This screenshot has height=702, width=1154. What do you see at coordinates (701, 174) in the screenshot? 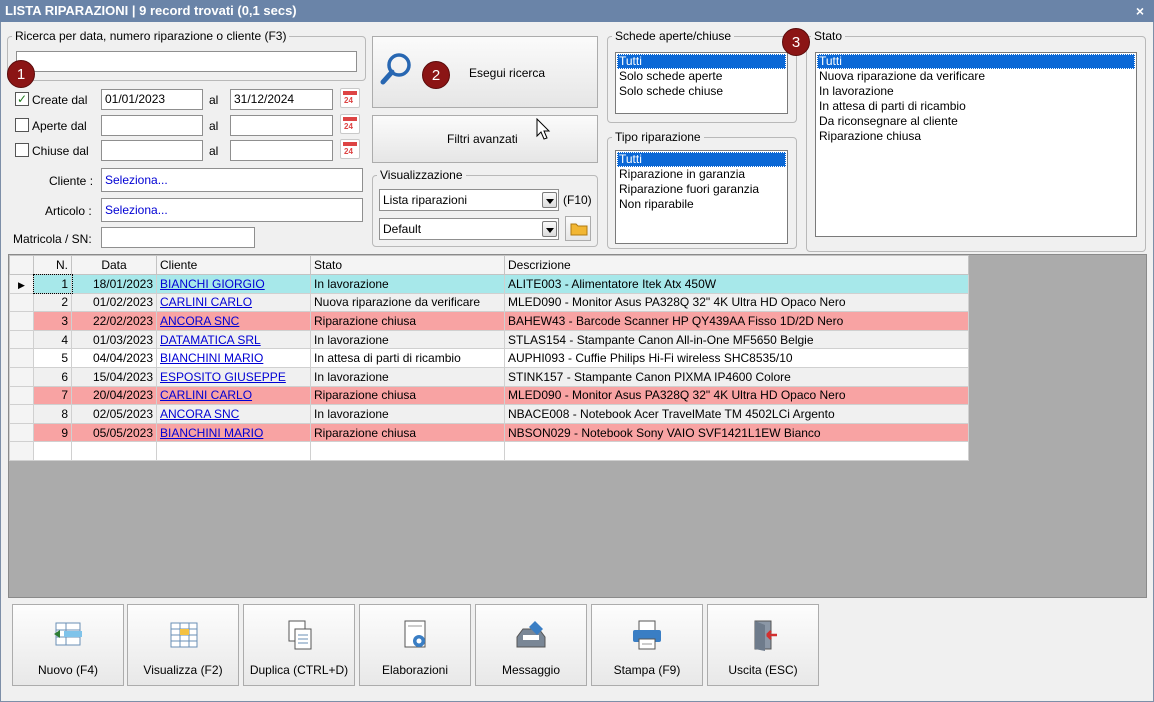
I see `tipo-option: Riparazione in garanzia` at bounding box center [701, 174].